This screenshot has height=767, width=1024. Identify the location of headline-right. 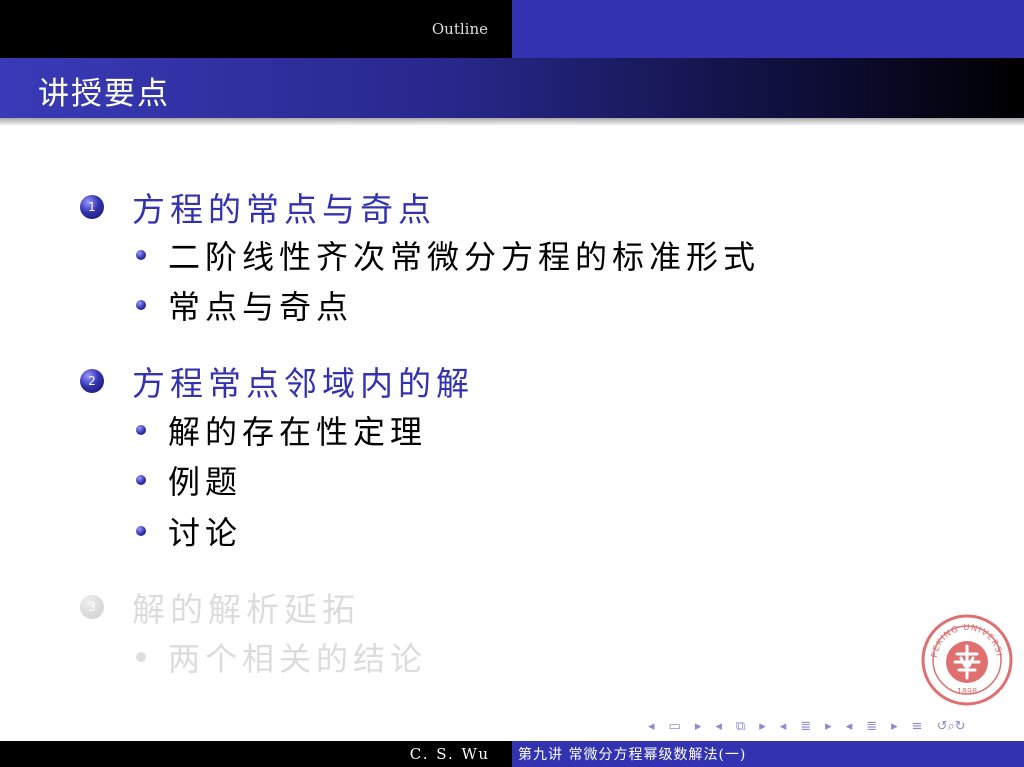
(768, 29).